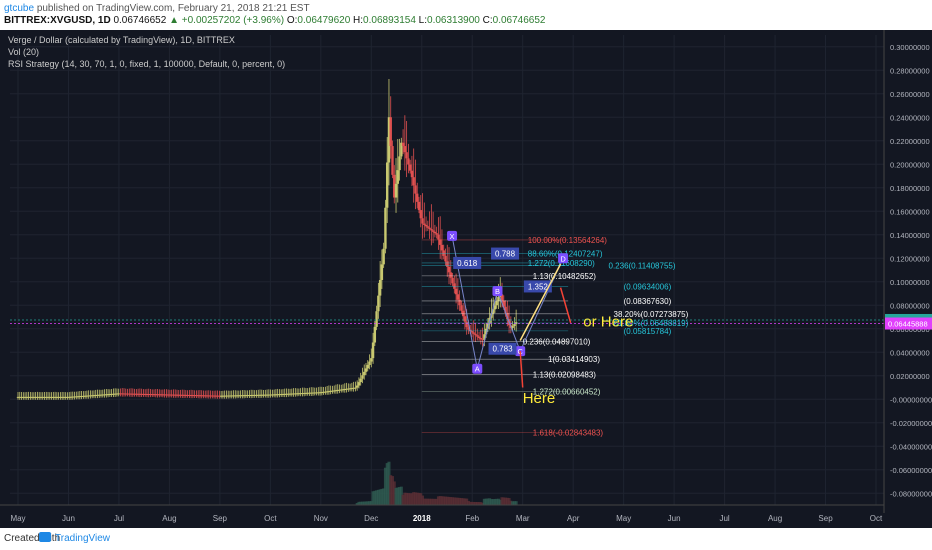  I want to click on created-with: Created with, so click(32, 538).